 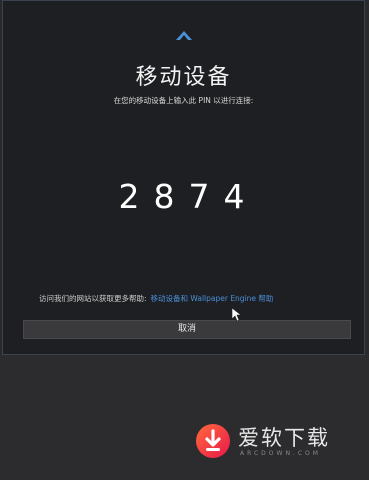 I want to click on help-text: 访问我们的网站以获取更多帮助:, so click(x=93, y=298).